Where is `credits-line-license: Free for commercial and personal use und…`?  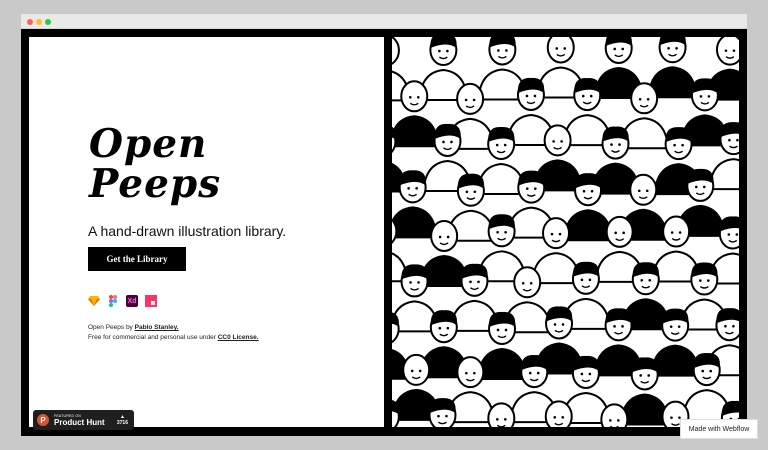
credits-line-license: Free for commercial and personal use und… is located at coordinates (173, 338).